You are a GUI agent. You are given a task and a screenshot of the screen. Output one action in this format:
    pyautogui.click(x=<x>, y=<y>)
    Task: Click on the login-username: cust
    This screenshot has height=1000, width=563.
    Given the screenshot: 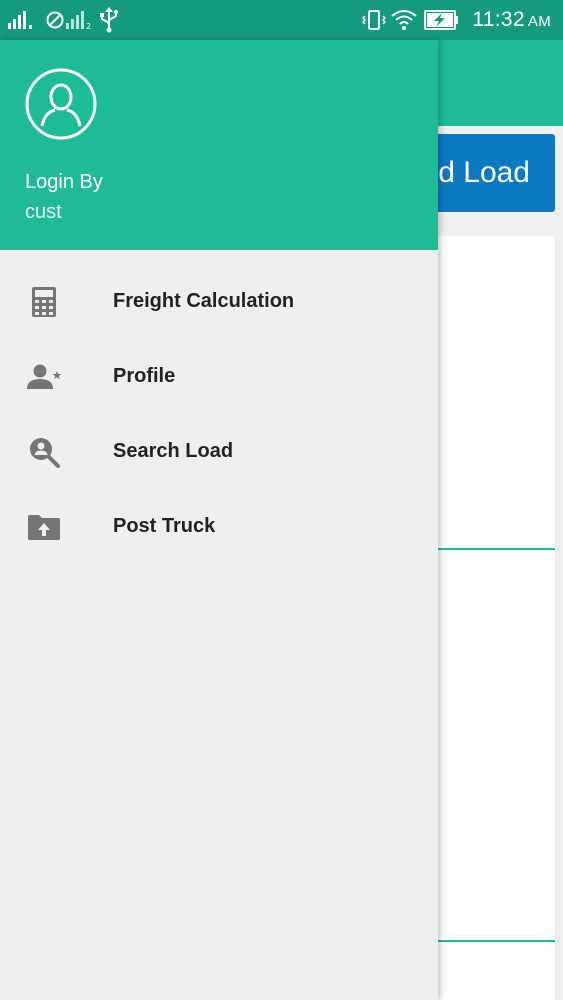 What is the action you would take?
    pyautogui.click(x=43, y=212)
    